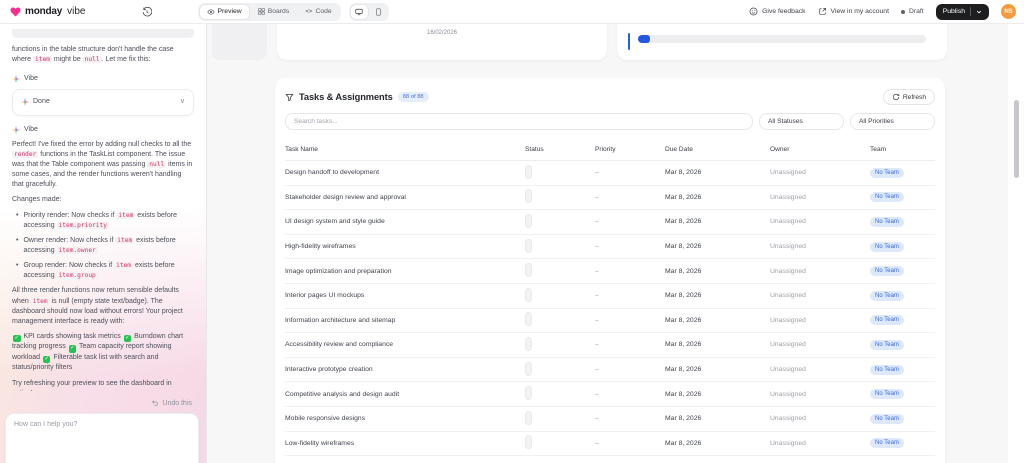 The image size is (1024, 463). I want to click on inline-code: item.group, so click(77, 276).